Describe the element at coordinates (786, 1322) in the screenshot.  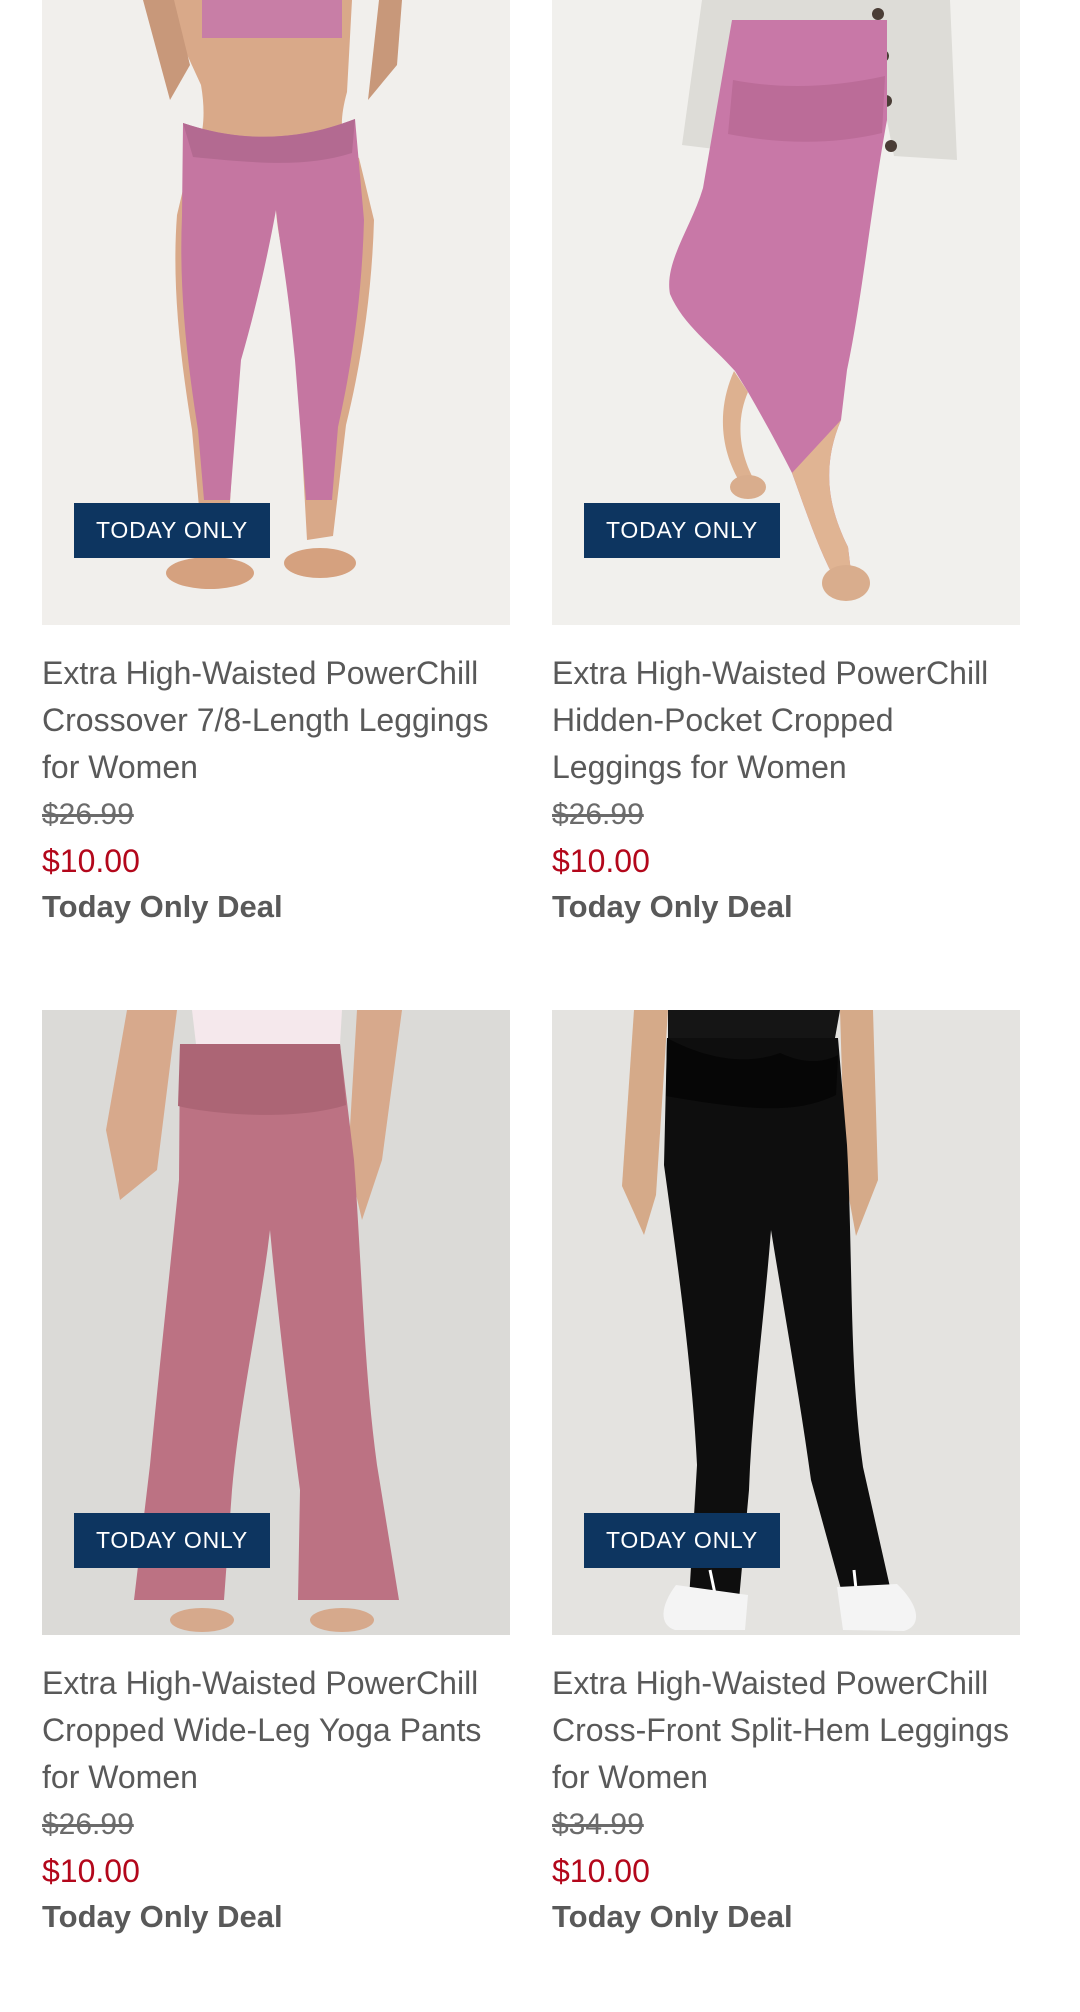
I see `product-image-split-hem-leggings: TODAY ONLY` at that location.